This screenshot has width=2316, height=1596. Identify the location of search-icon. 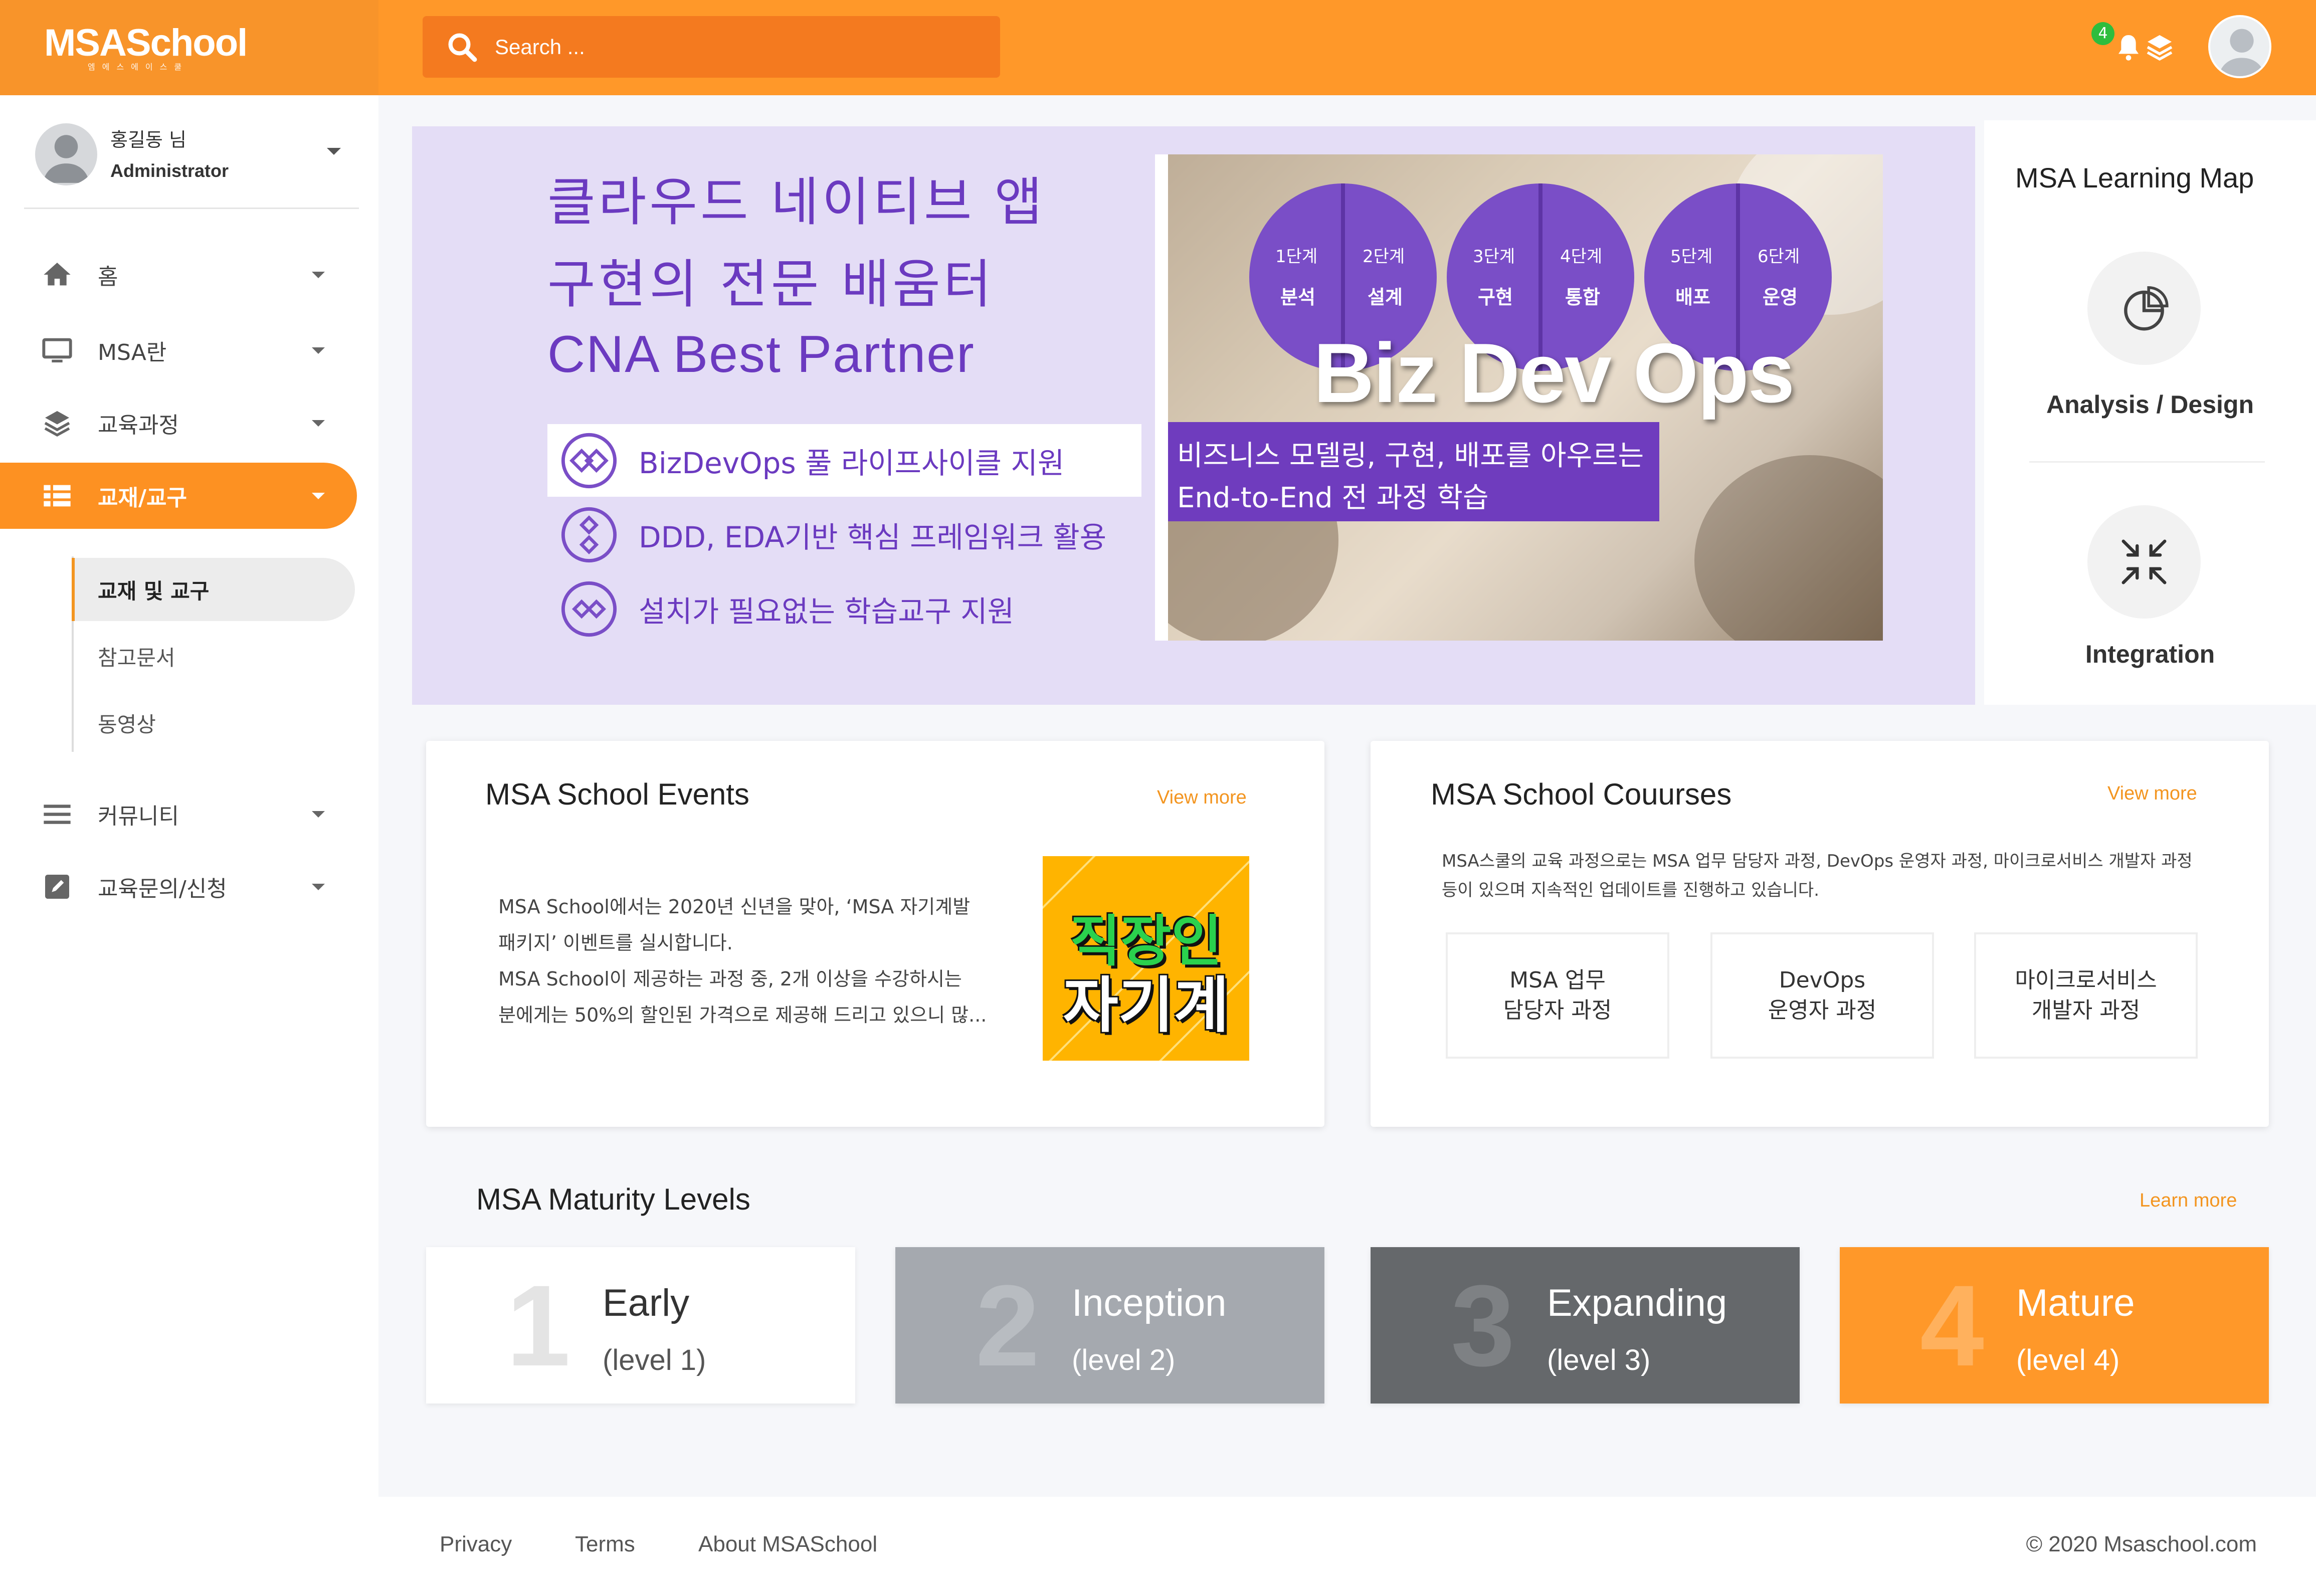
(462, 47).